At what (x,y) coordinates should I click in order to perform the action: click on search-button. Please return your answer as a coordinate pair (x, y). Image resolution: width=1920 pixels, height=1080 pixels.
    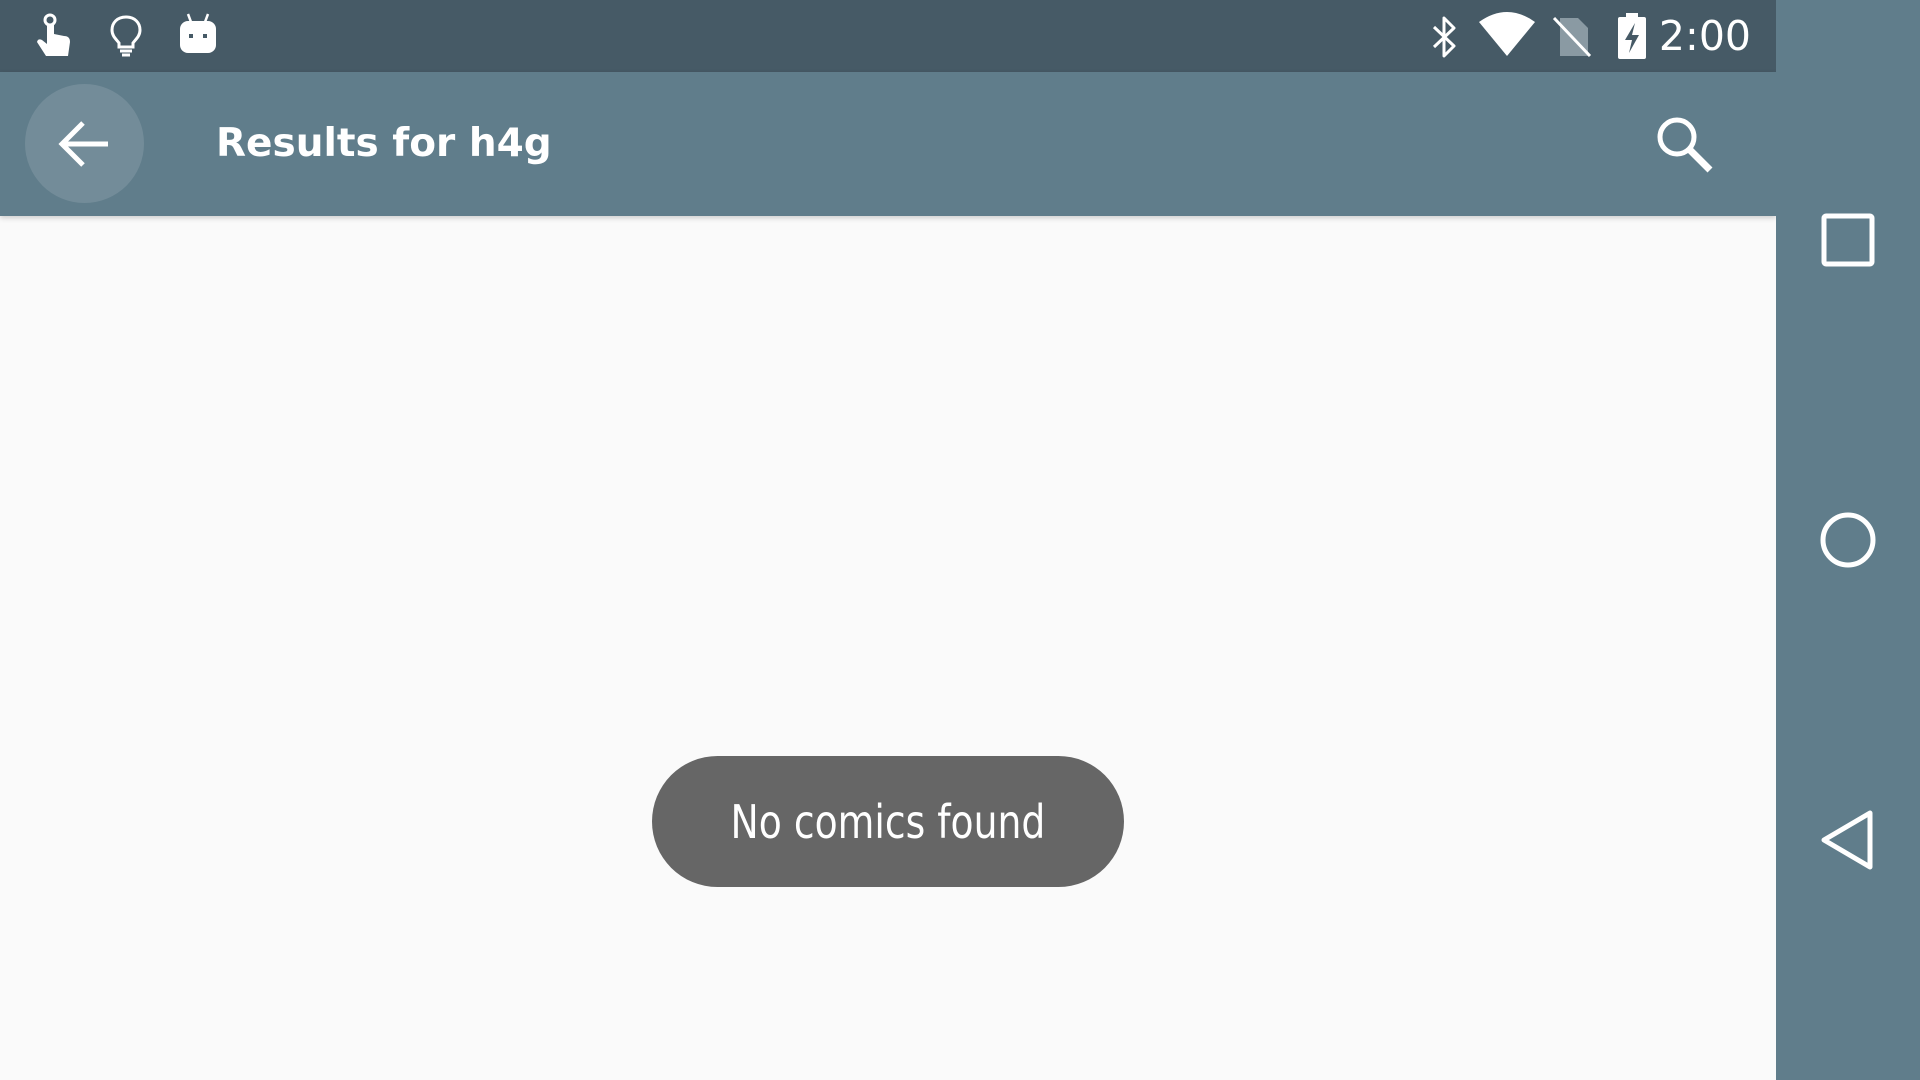
    Looking at the image, I should click on (1685, 145).